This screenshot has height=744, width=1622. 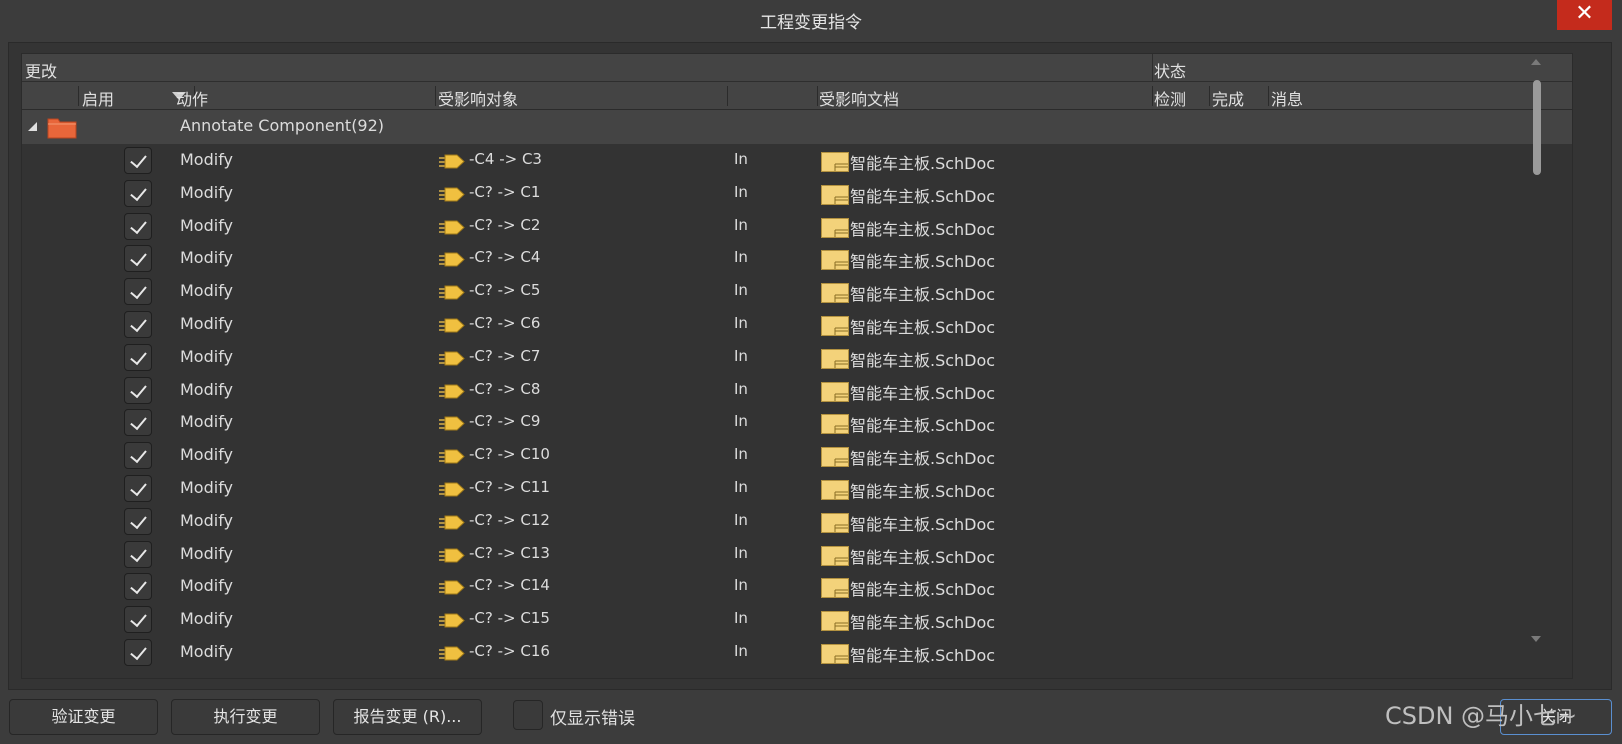 What do you see at coordinates (83, 717) in the screenshot?
I see `validate-changes-button: 验证变更` at bounding box center [83, 717].